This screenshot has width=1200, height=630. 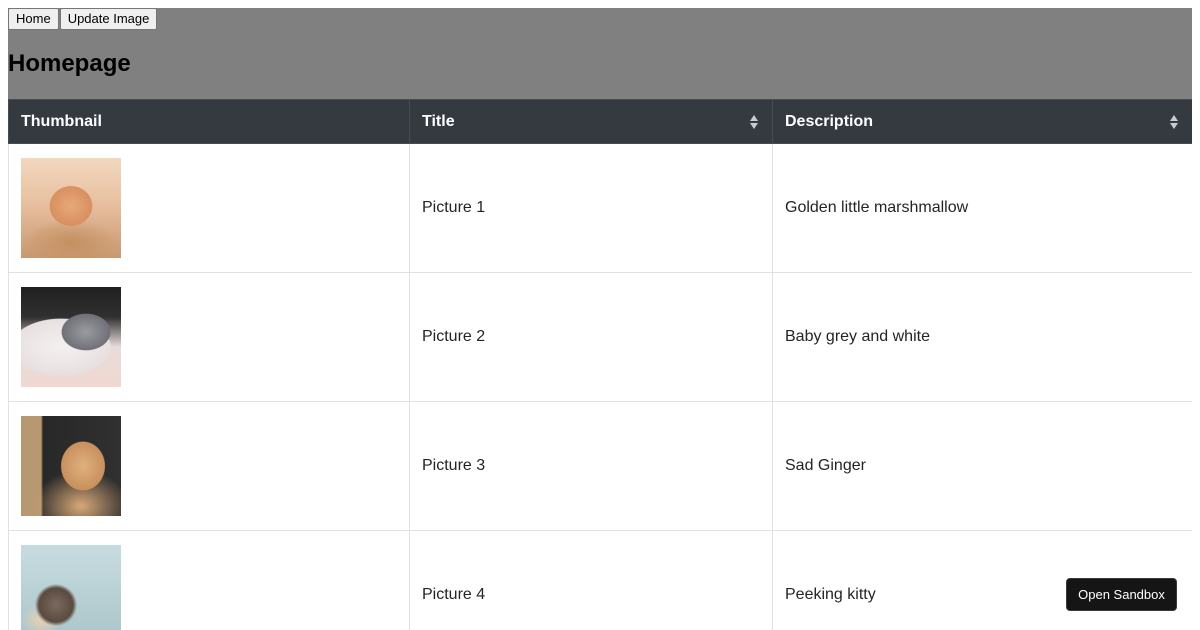 What do you see at coordinates (108, 19) in the screenshot?
I see `update-image-button: Update Image` at bounding box center [108, 19].